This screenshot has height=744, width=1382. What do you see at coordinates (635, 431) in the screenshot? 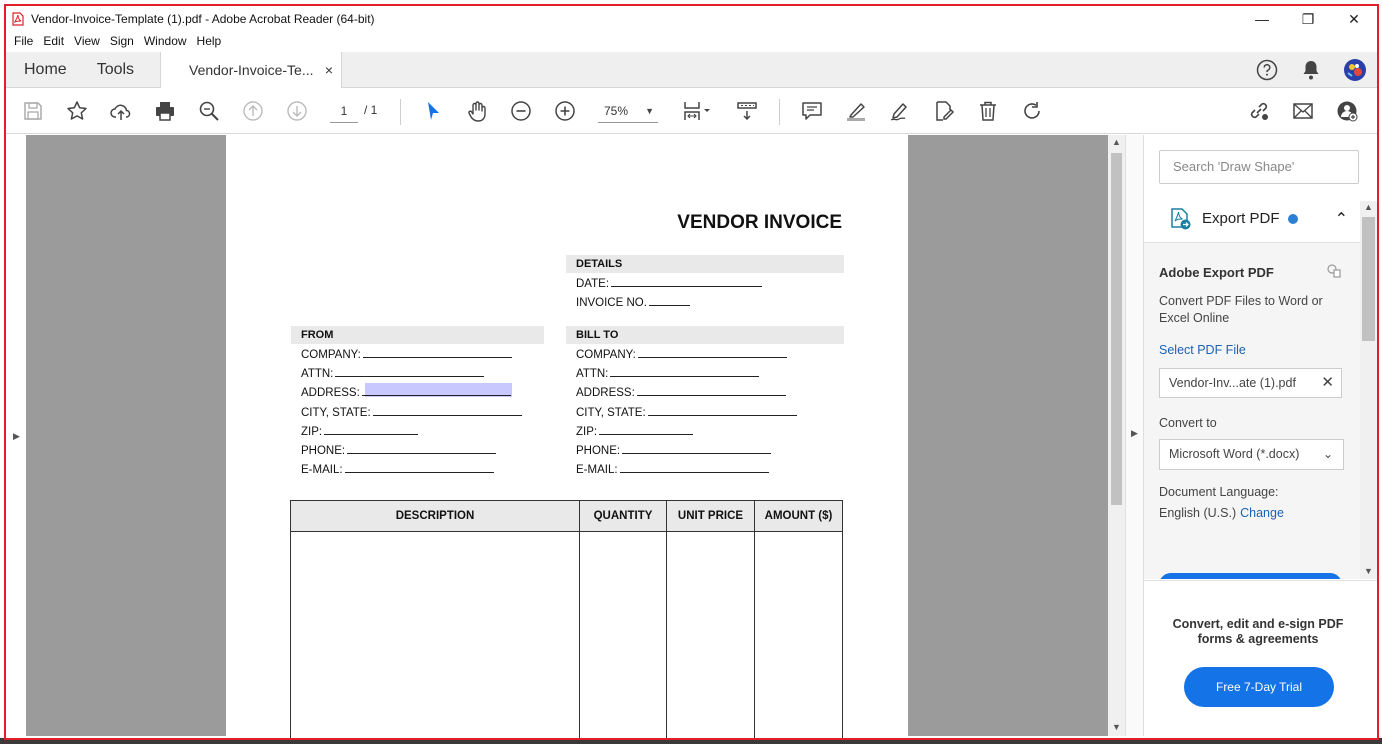
I see `bill-zip-field: ZIP:` at bounding box center [635, 431].